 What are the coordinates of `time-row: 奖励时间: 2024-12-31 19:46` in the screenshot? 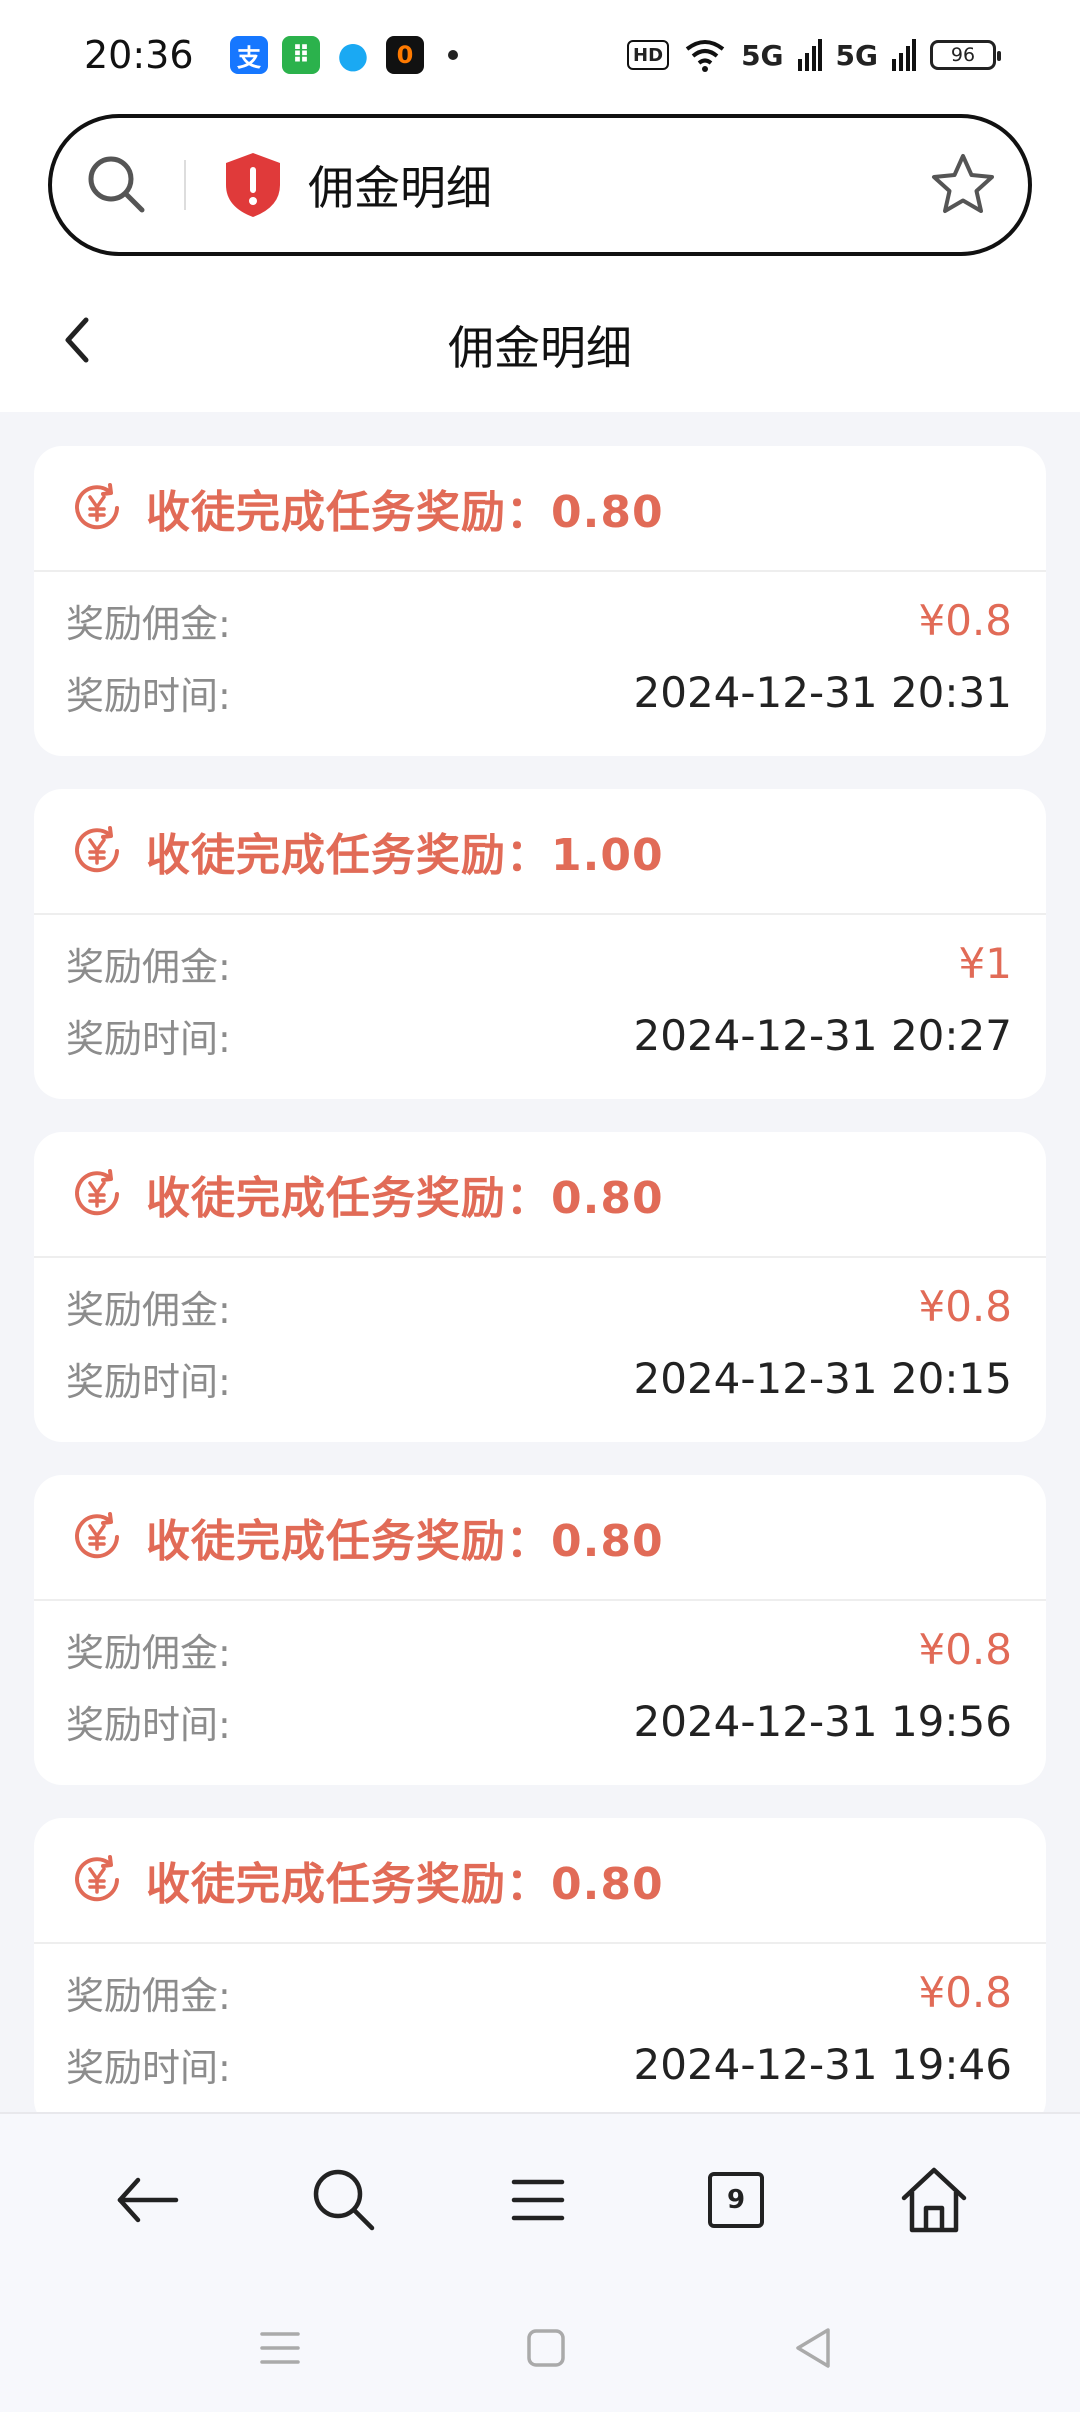 It's located at (540, 2064).